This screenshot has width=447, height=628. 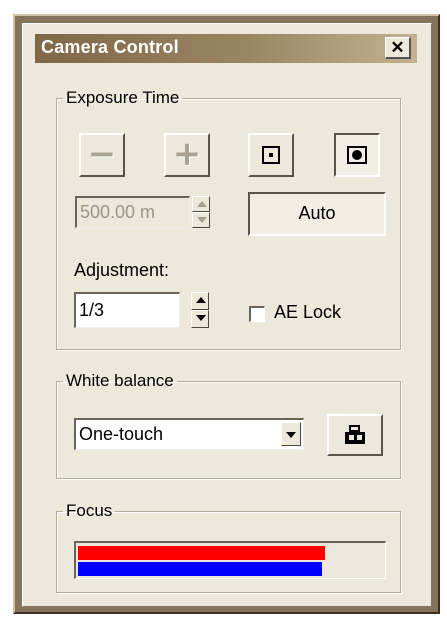 I want to click on auto-exposure-button: Auto, so click(x=317, y=214).